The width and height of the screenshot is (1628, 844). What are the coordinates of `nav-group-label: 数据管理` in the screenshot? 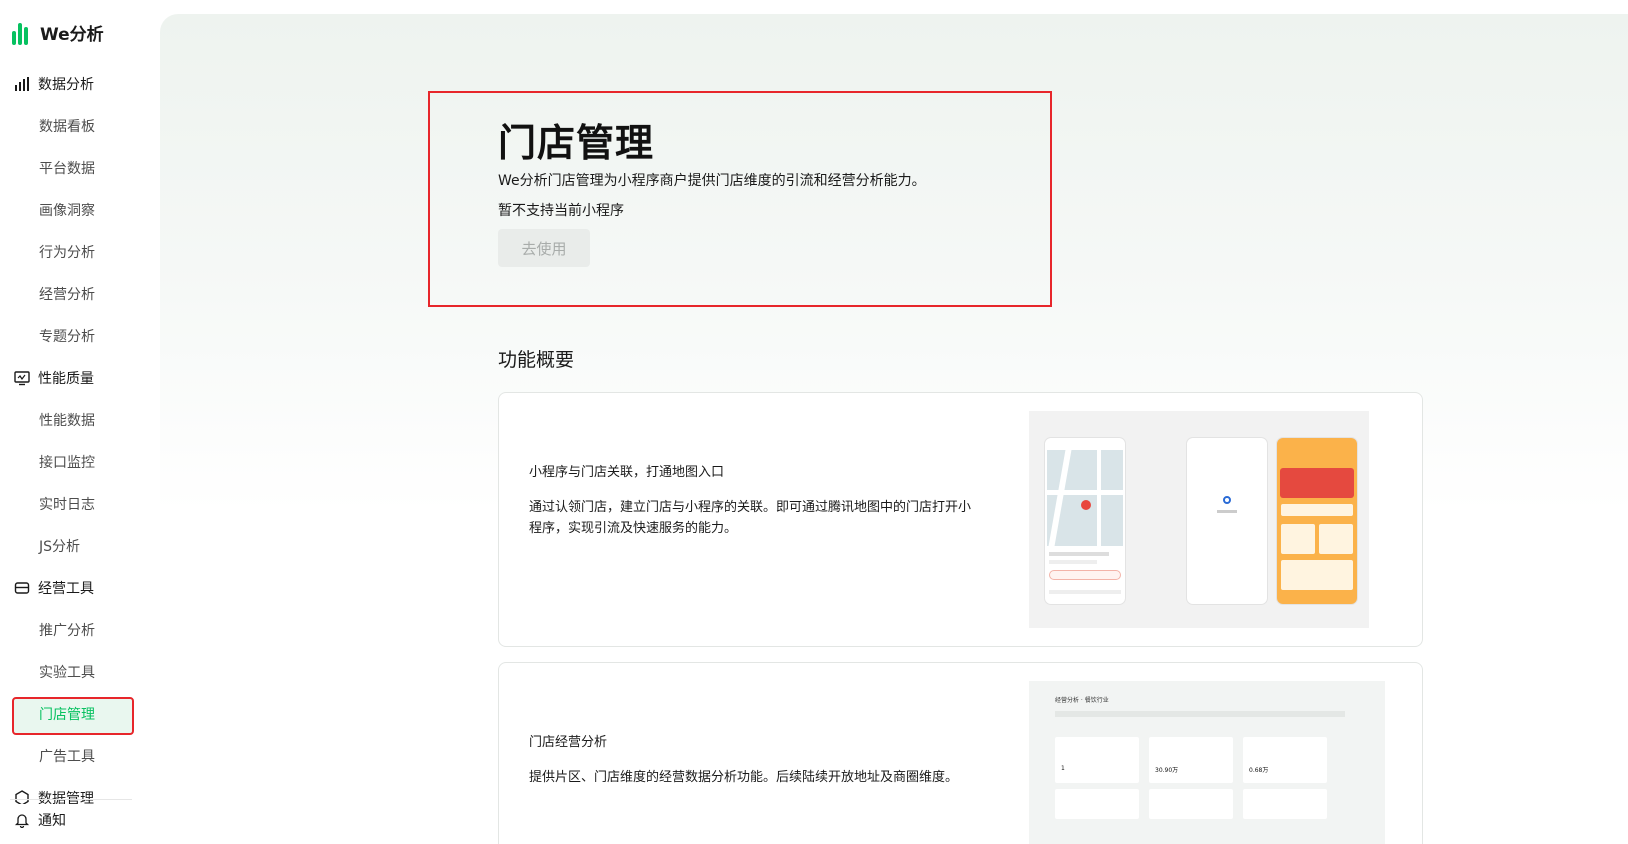 It's located at (66, 797).